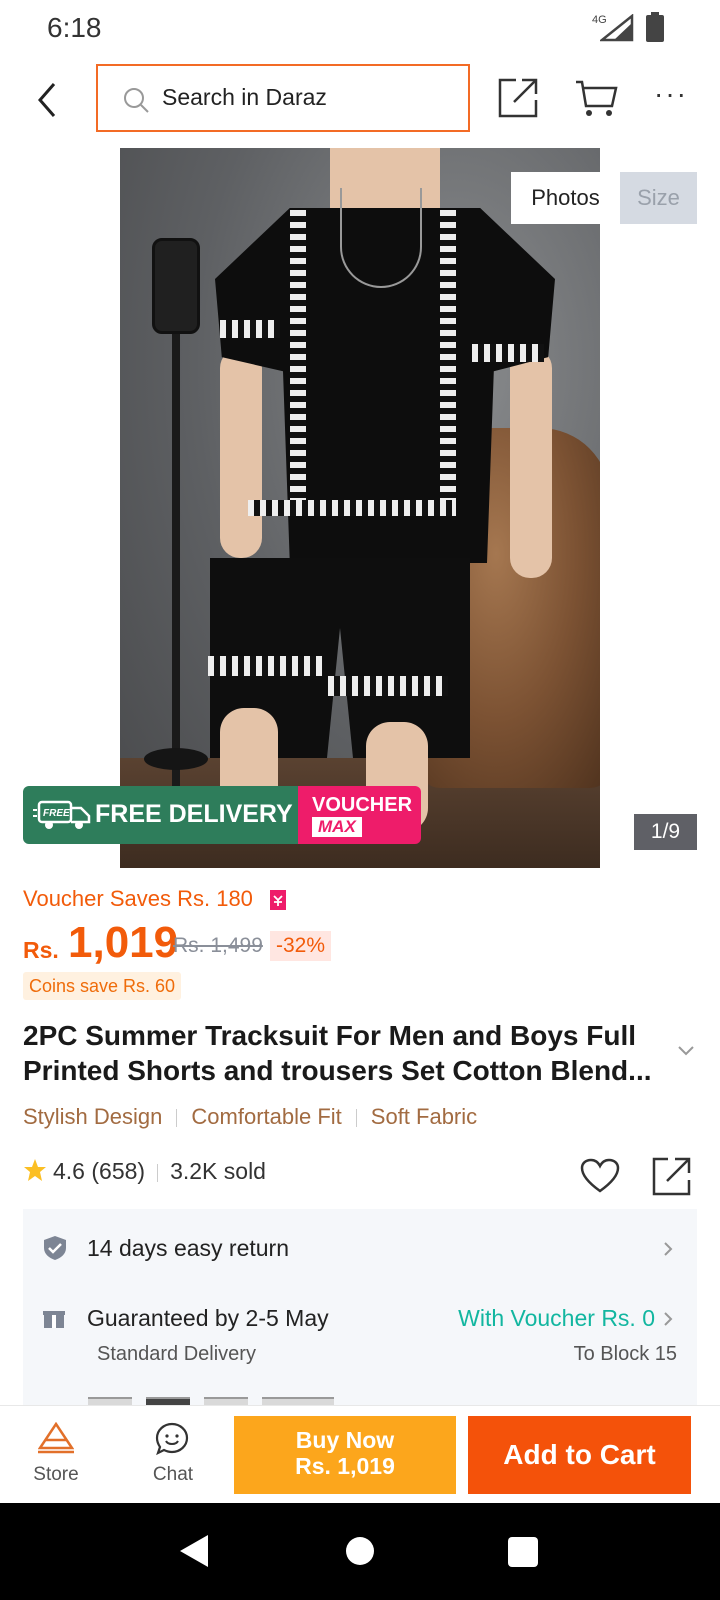 The height and width of the screenshot is (1600, 720). What do you see at coordinates (579, 1455) in the screenshot?
I see `add-to-cart-button: Add to Cart` at bounding box center [579, 1455].